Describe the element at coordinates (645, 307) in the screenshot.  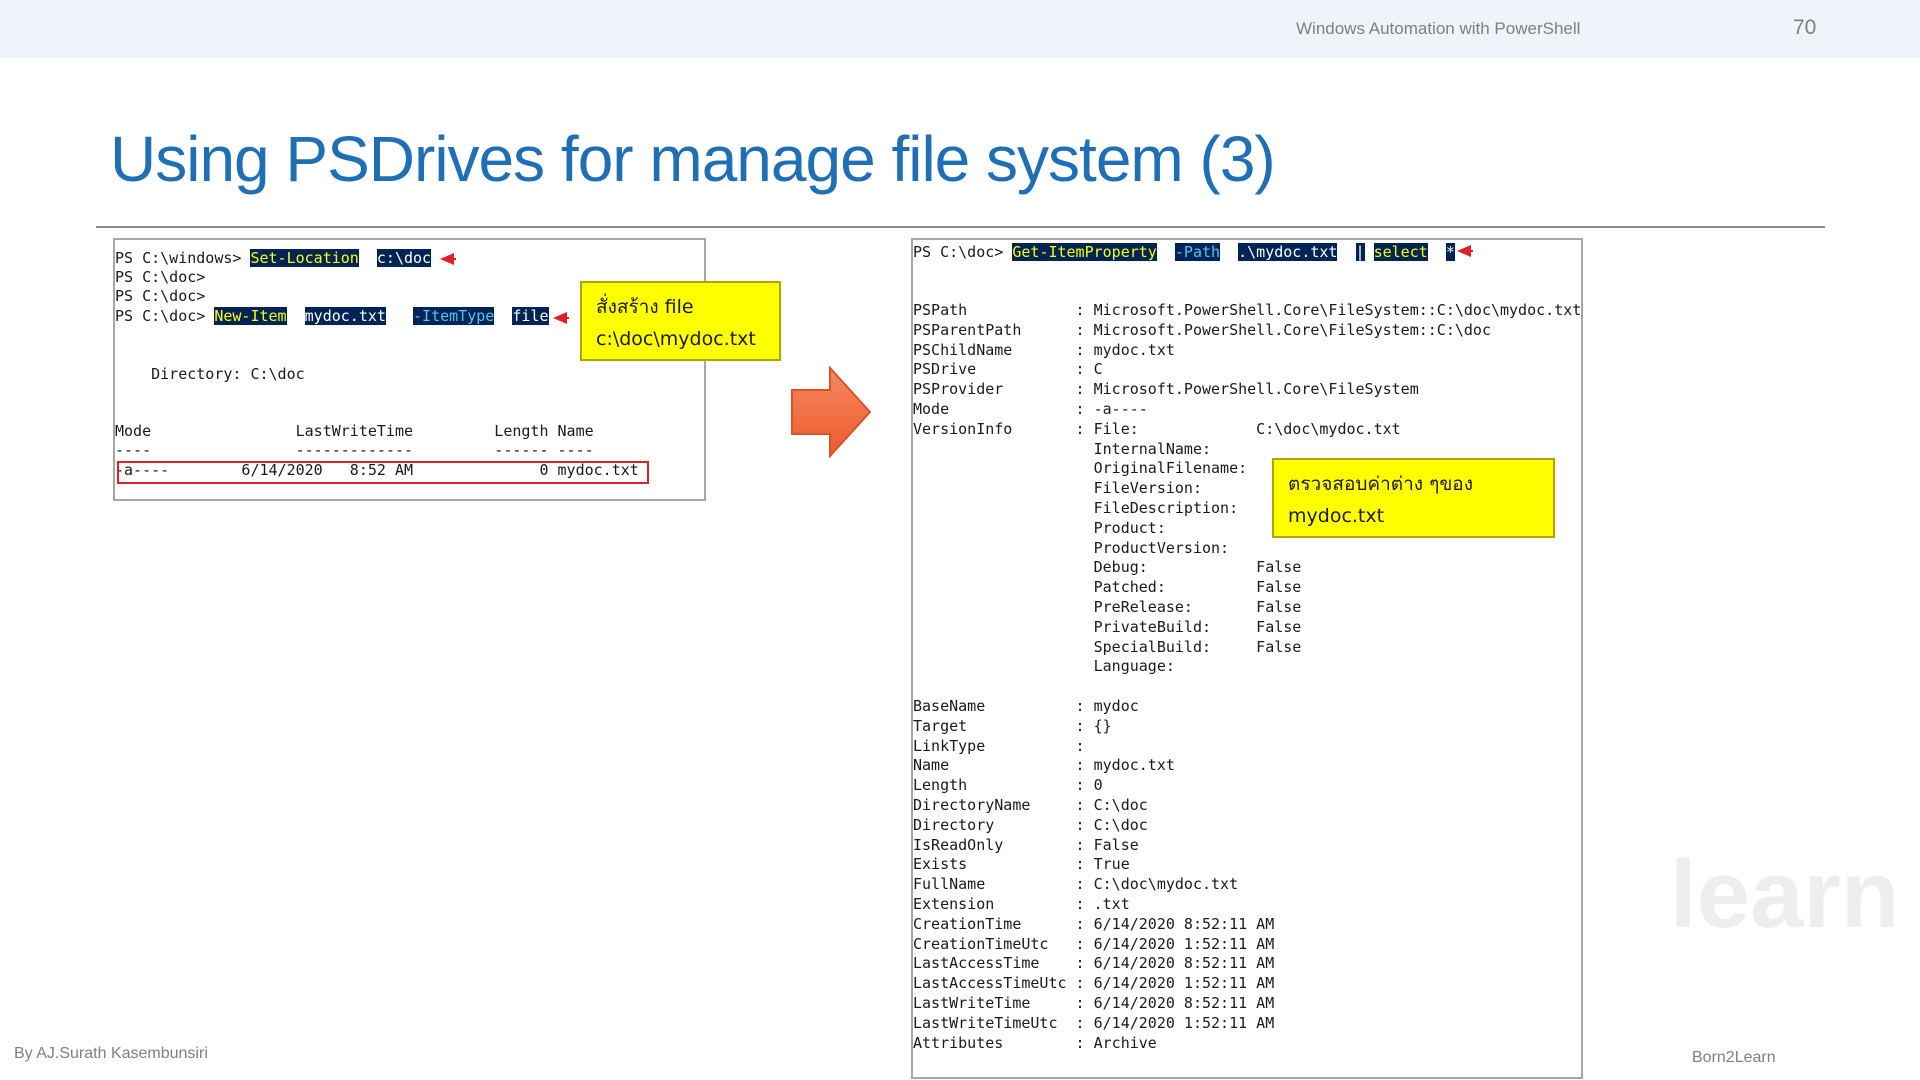
I see `callout-line: สั่งสร้าง file` at that location.